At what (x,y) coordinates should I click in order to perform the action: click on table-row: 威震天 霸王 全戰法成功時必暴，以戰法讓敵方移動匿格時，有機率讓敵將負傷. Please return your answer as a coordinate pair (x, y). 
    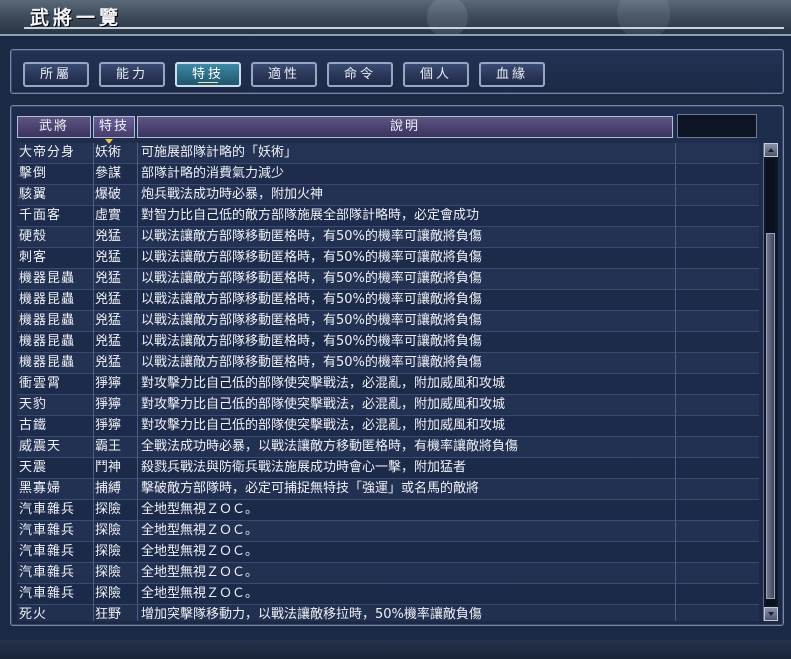
    Looking at the image, I should click on (388, 447).